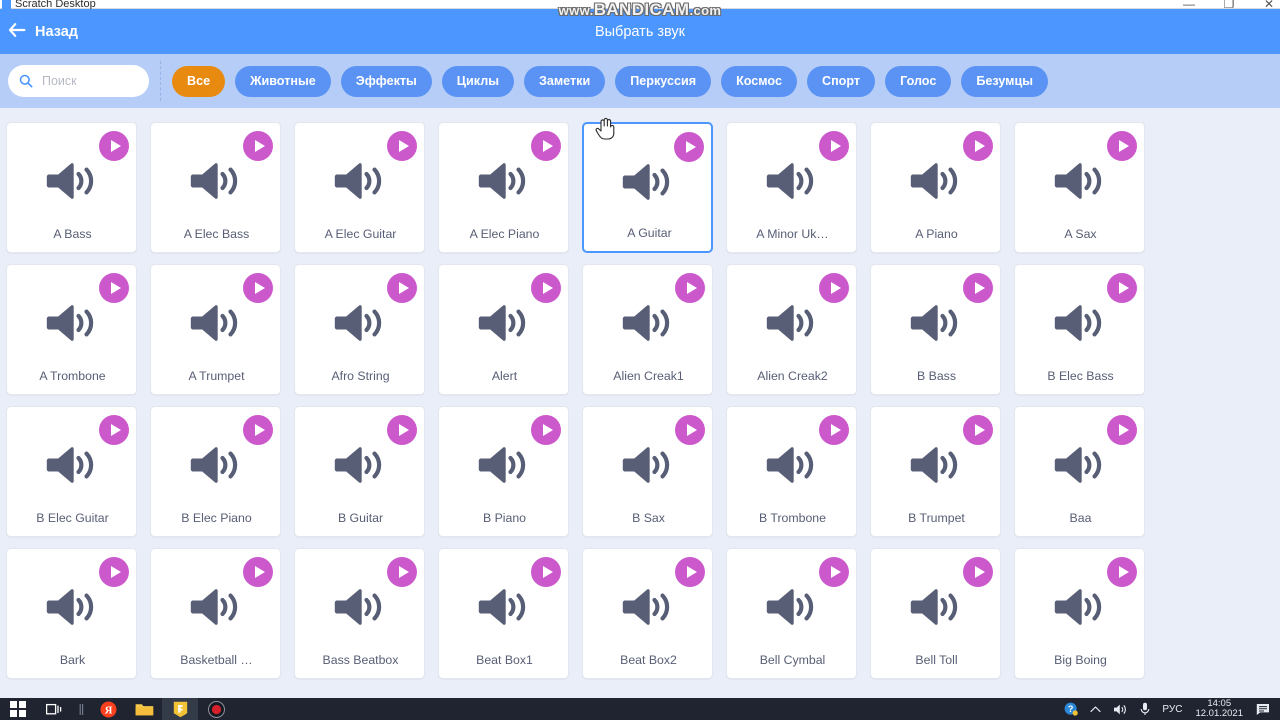 The height and width of the screenshot is (720, 1280). I want to click on sound-card: B Bass, so click(935, 329).